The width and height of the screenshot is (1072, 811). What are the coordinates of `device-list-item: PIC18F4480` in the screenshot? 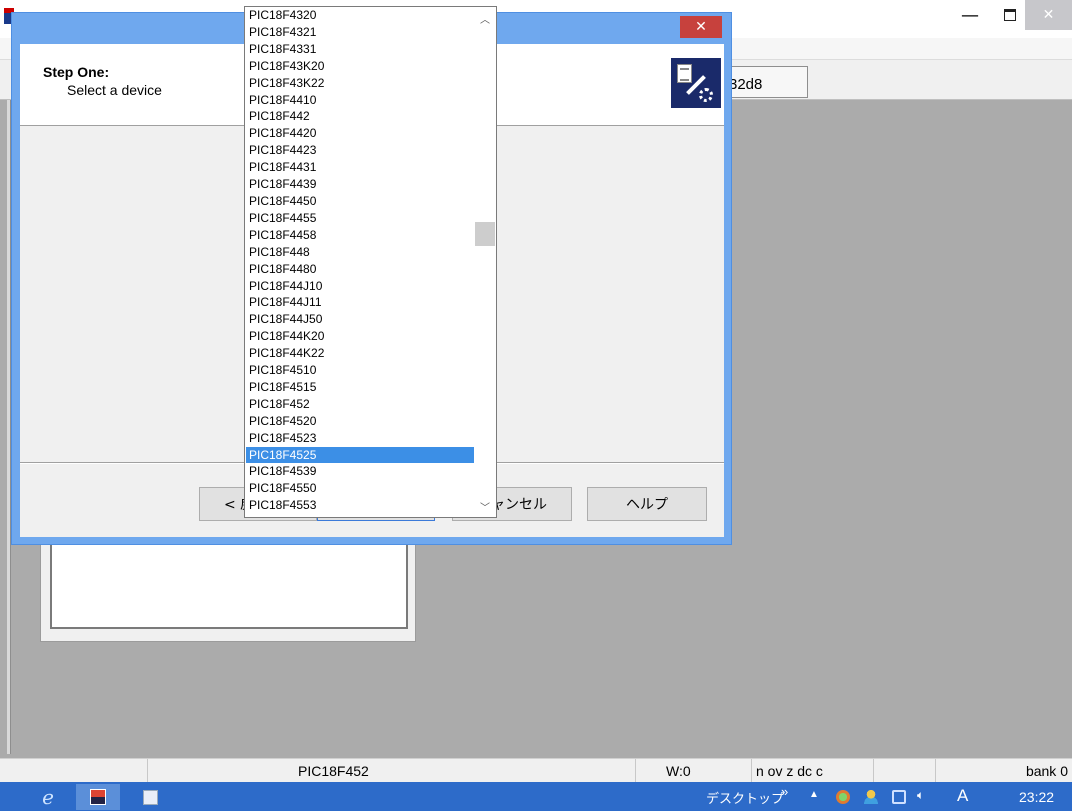 It's located at (360, 269).